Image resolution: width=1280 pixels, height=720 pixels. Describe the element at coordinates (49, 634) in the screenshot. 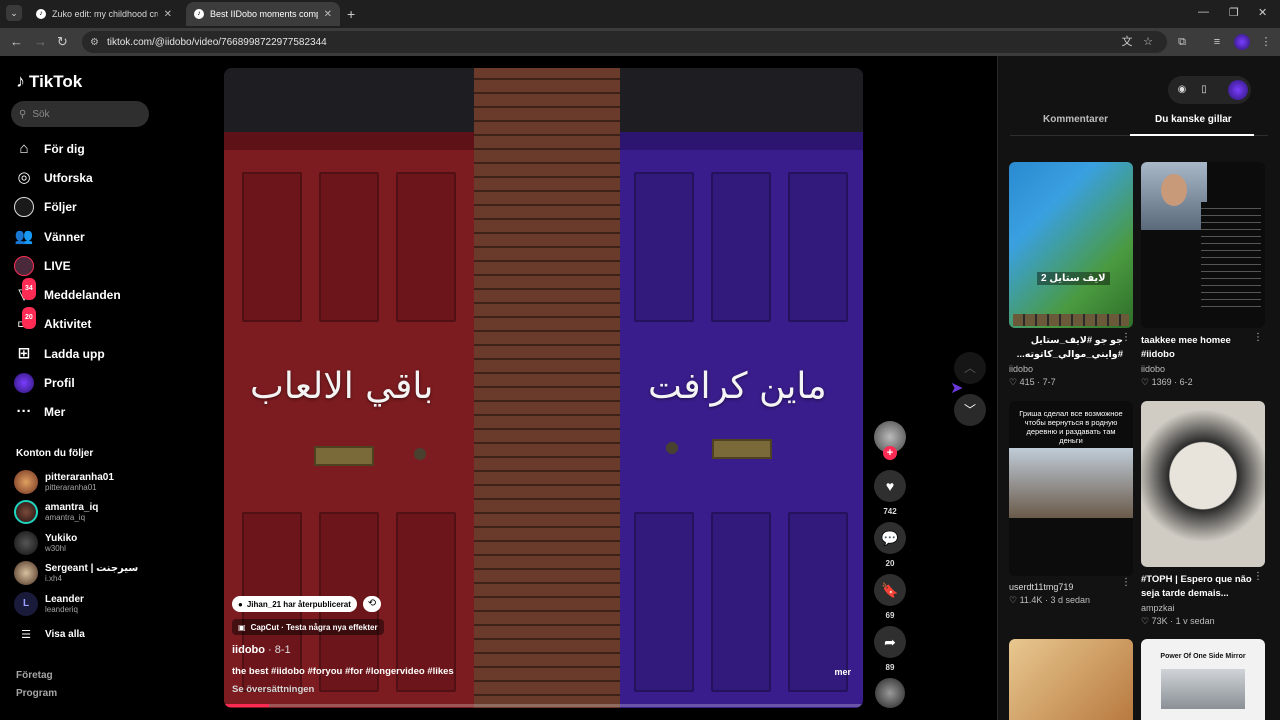

I see `show-all-accounts-link: ☰ Visa alla` at that location.